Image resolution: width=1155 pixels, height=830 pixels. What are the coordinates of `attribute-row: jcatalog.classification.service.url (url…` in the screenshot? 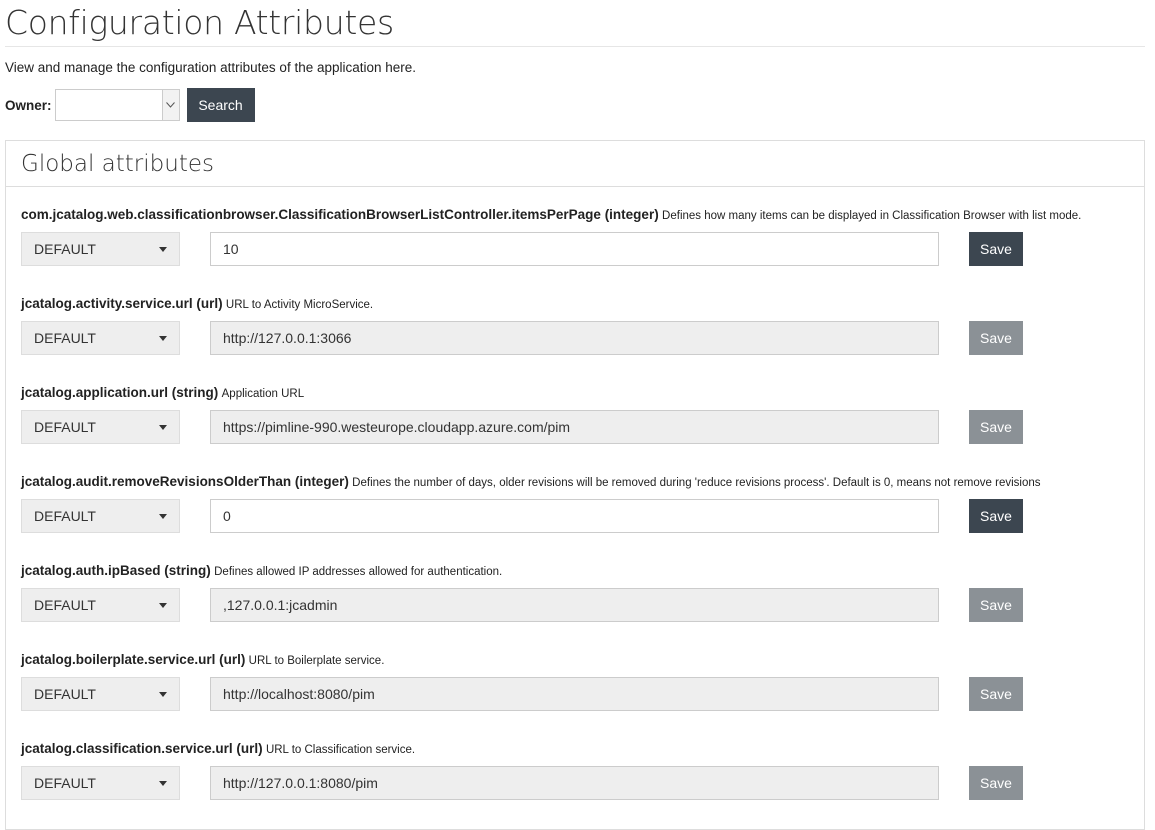 It's located at (576, 770).